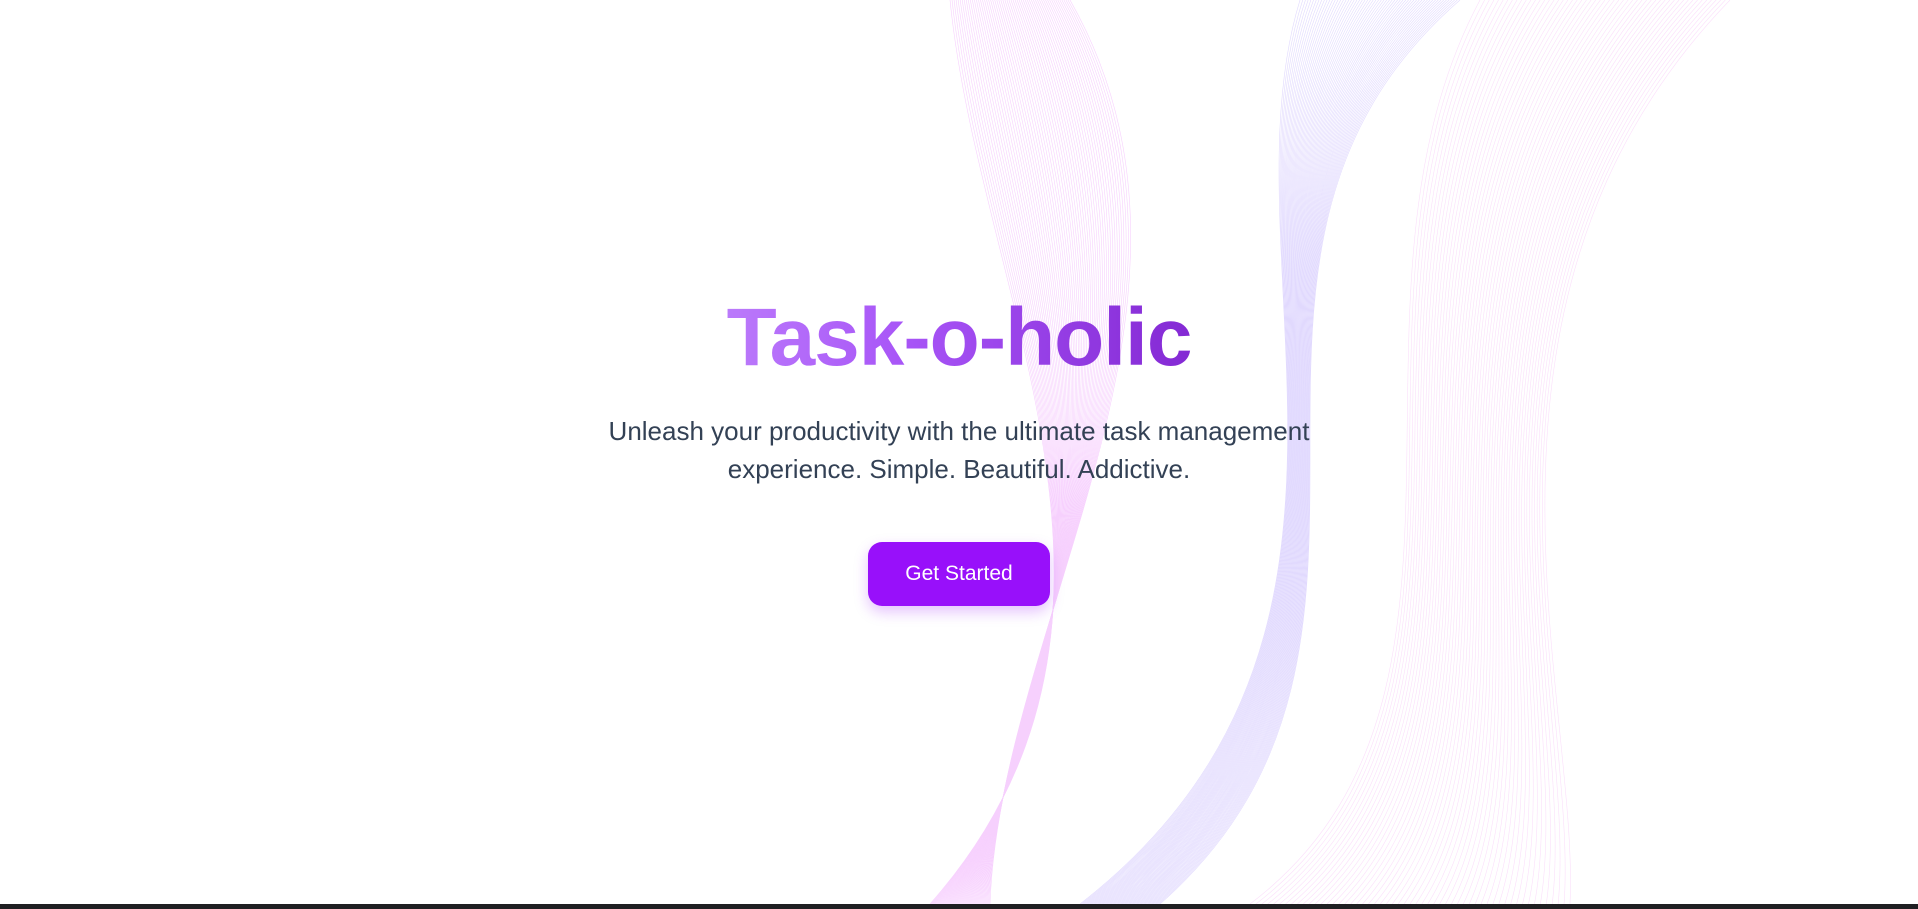 Image resolution: width=1918 pixels, height=909 pixels. Describe the element at coordinates (959, 338) in the screenshot. I see `app-title: Task-o-holic` at that location.